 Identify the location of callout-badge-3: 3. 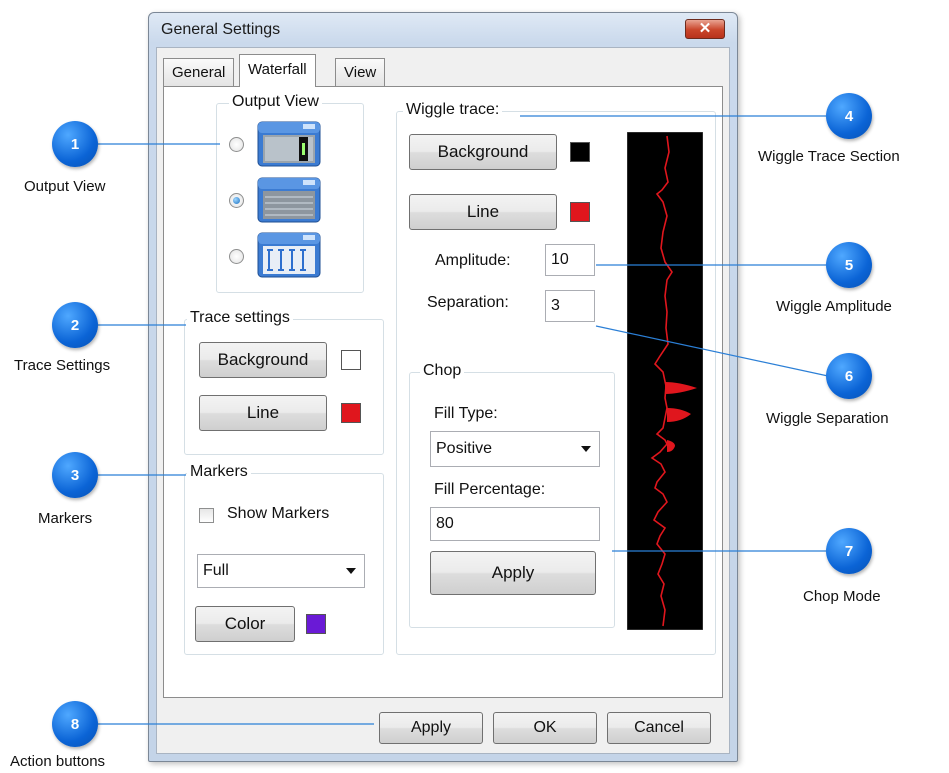
(75, 475).